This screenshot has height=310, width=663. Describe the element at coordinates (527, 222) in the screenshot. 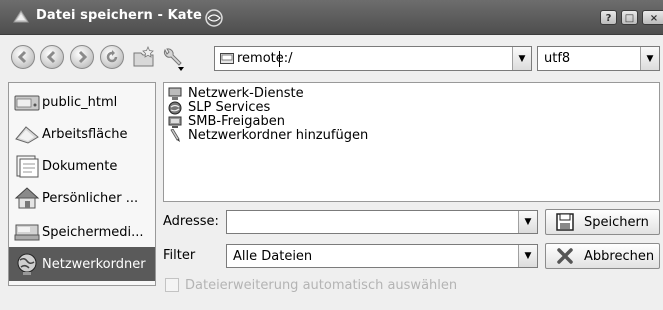

I see `address-dropdown-button: ▼` at that location.